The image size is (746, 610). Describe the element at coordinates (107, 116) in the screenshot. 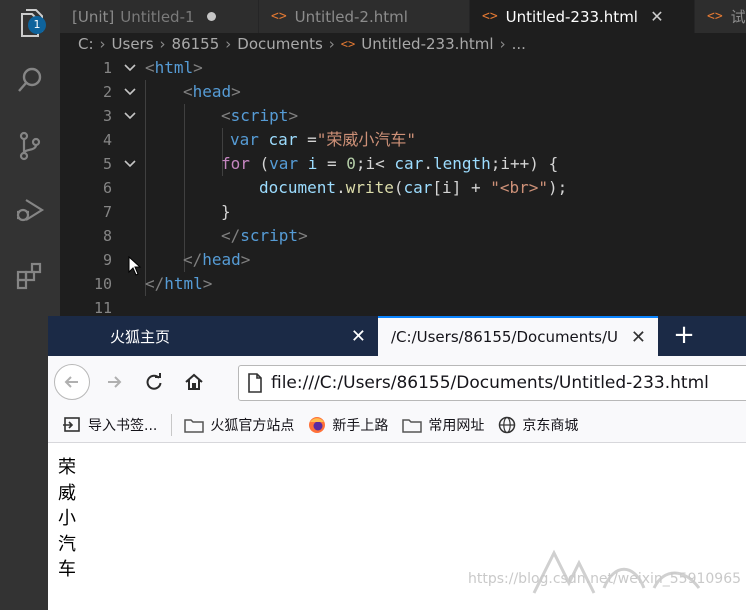

I see `line-number: 3` at that location.